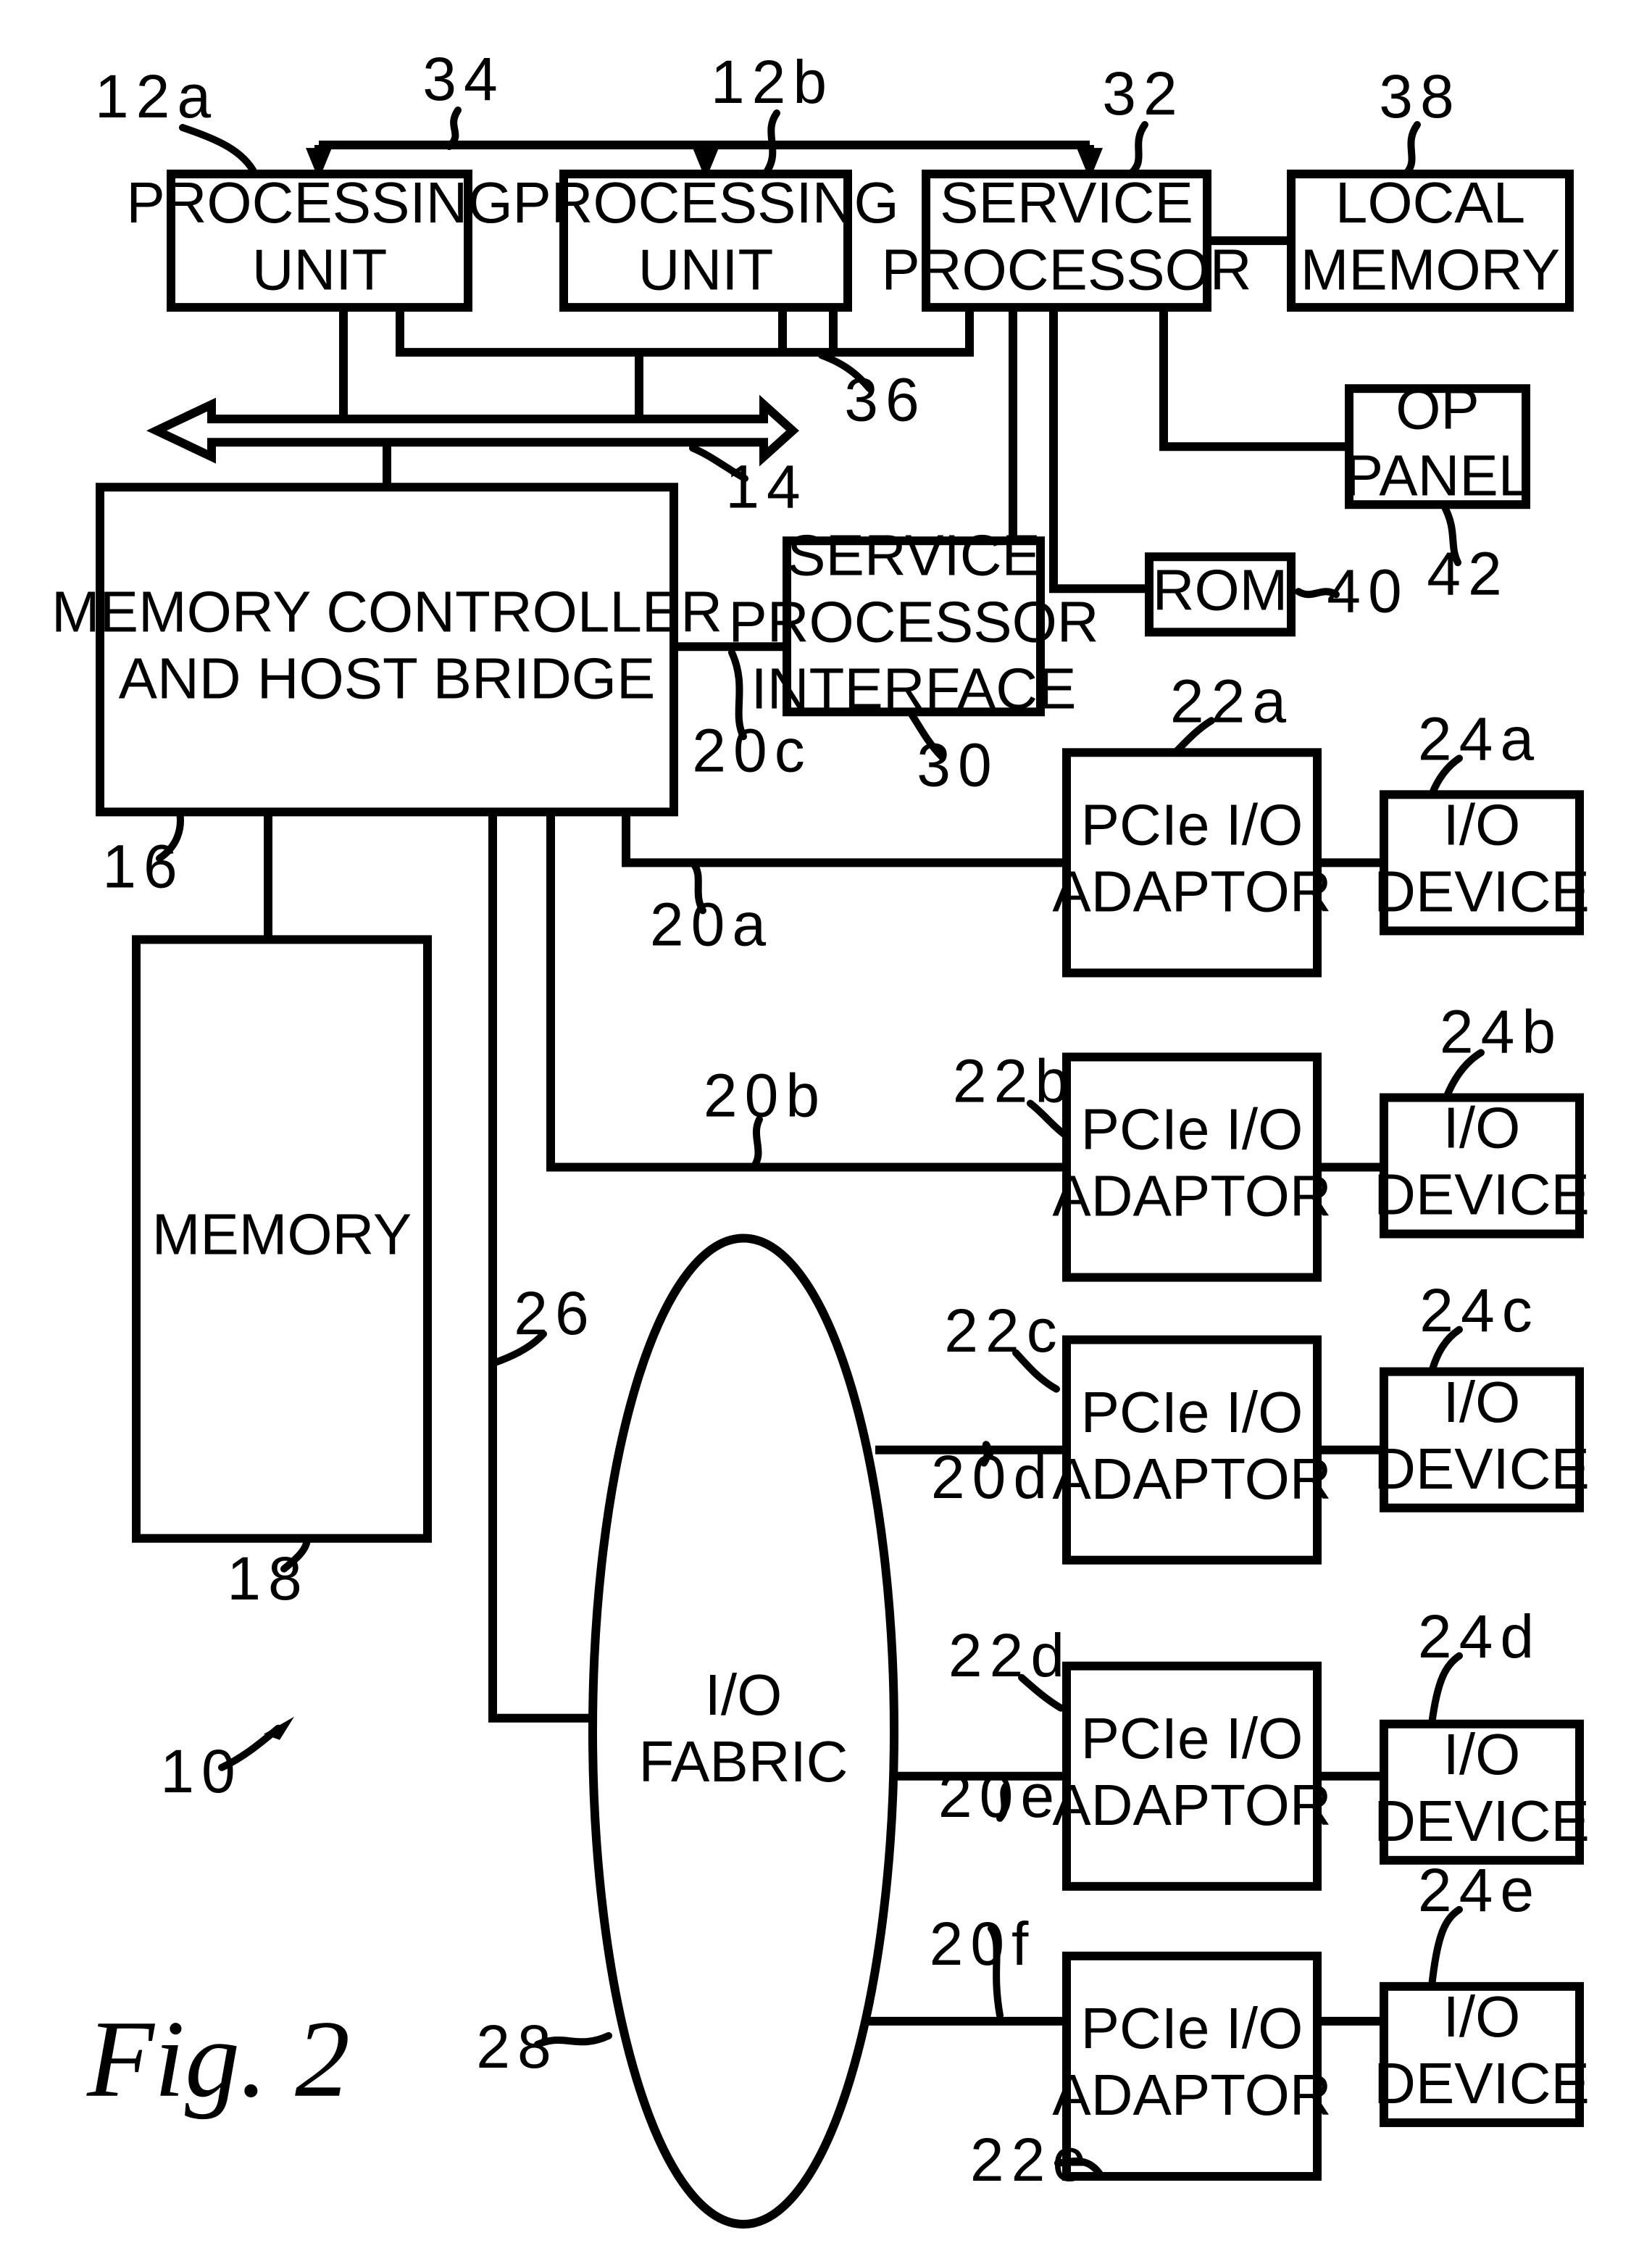 Image resolution: width=1652 pixels, height=2259 pixels. I want to click on reference-numeral-38: 38, so click(1420, 96).